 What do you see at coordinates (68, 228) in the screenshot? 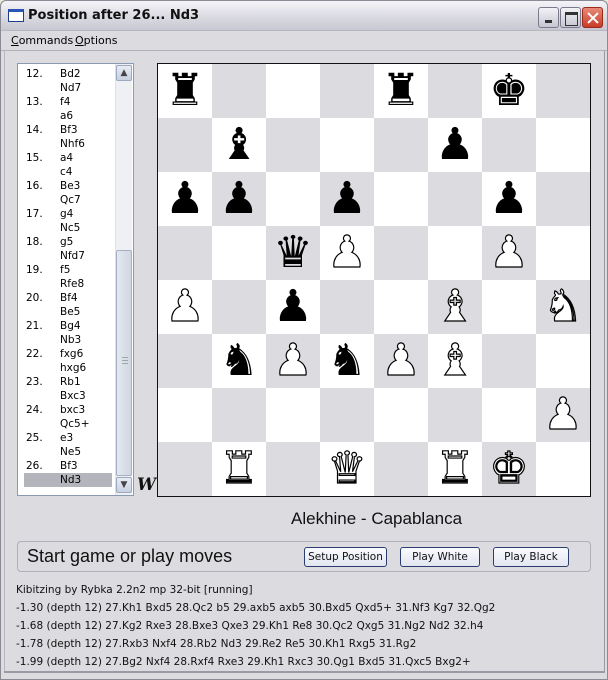
I see `move-list-item: Nc5` at bounding box center [68, 228].